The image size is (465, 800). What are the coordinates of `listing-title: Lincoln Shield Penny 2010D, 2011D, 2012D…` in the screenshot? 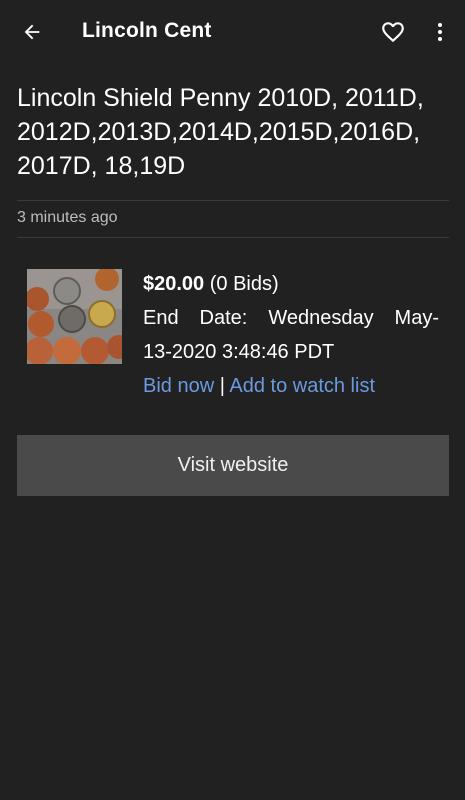 It's located at (220, 132).